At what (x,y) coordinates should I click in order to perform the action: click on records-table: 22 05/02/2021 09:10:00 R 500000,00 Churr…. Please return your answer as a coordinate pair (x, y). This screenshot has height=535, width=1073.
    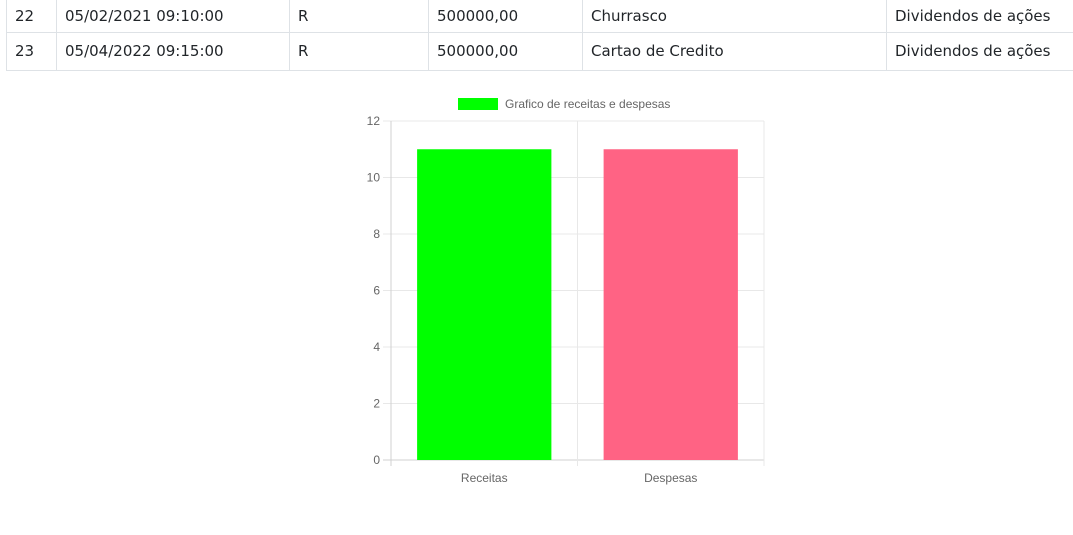
    Looking at the image, I should click on (539, 35).